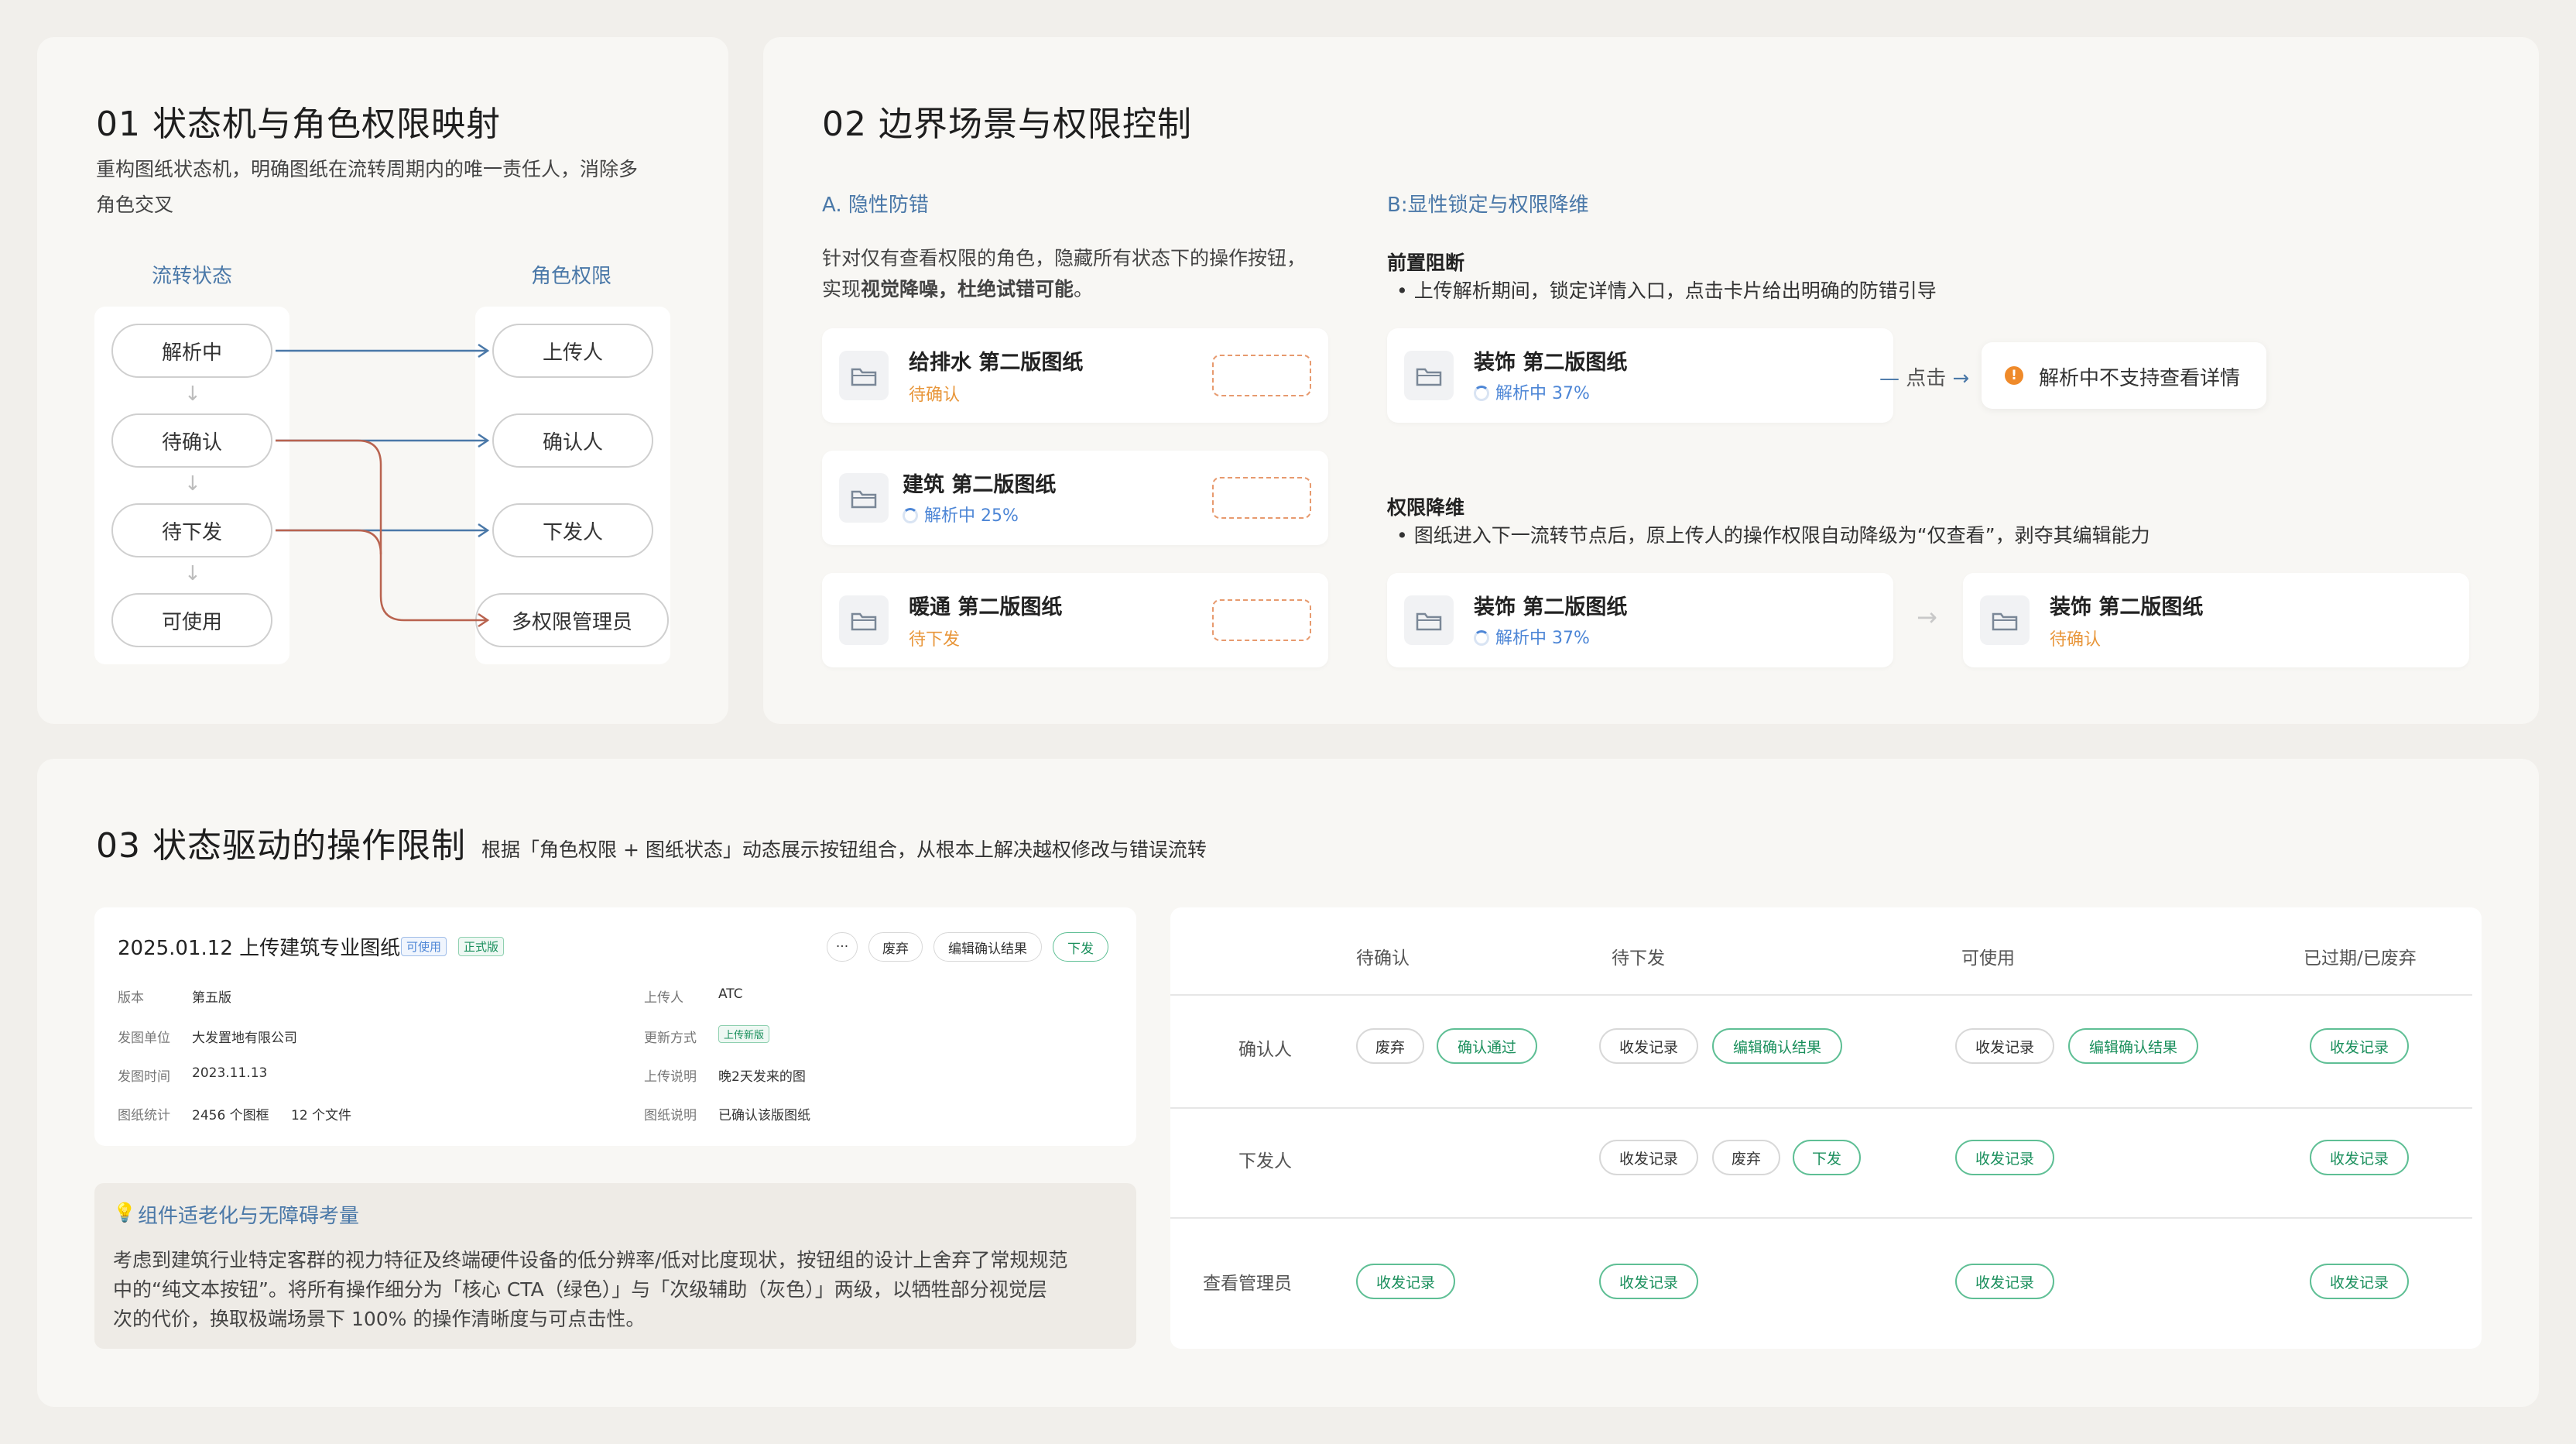 This screenshot has width=2576, height=1444. What do you see at coordinates (961, 514) in the screenshot?
I see `card-status: 解析中 25%` at bounding box center [961, 514].